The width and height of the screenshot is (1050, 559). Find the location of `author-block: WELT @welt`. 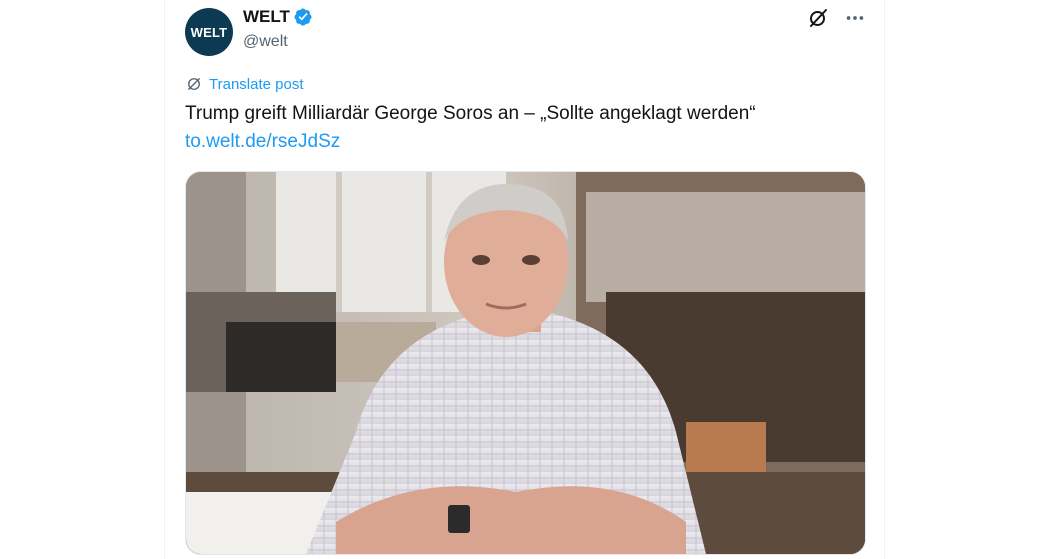

author-block: WELT @welt is located at coordinates (278, 28).